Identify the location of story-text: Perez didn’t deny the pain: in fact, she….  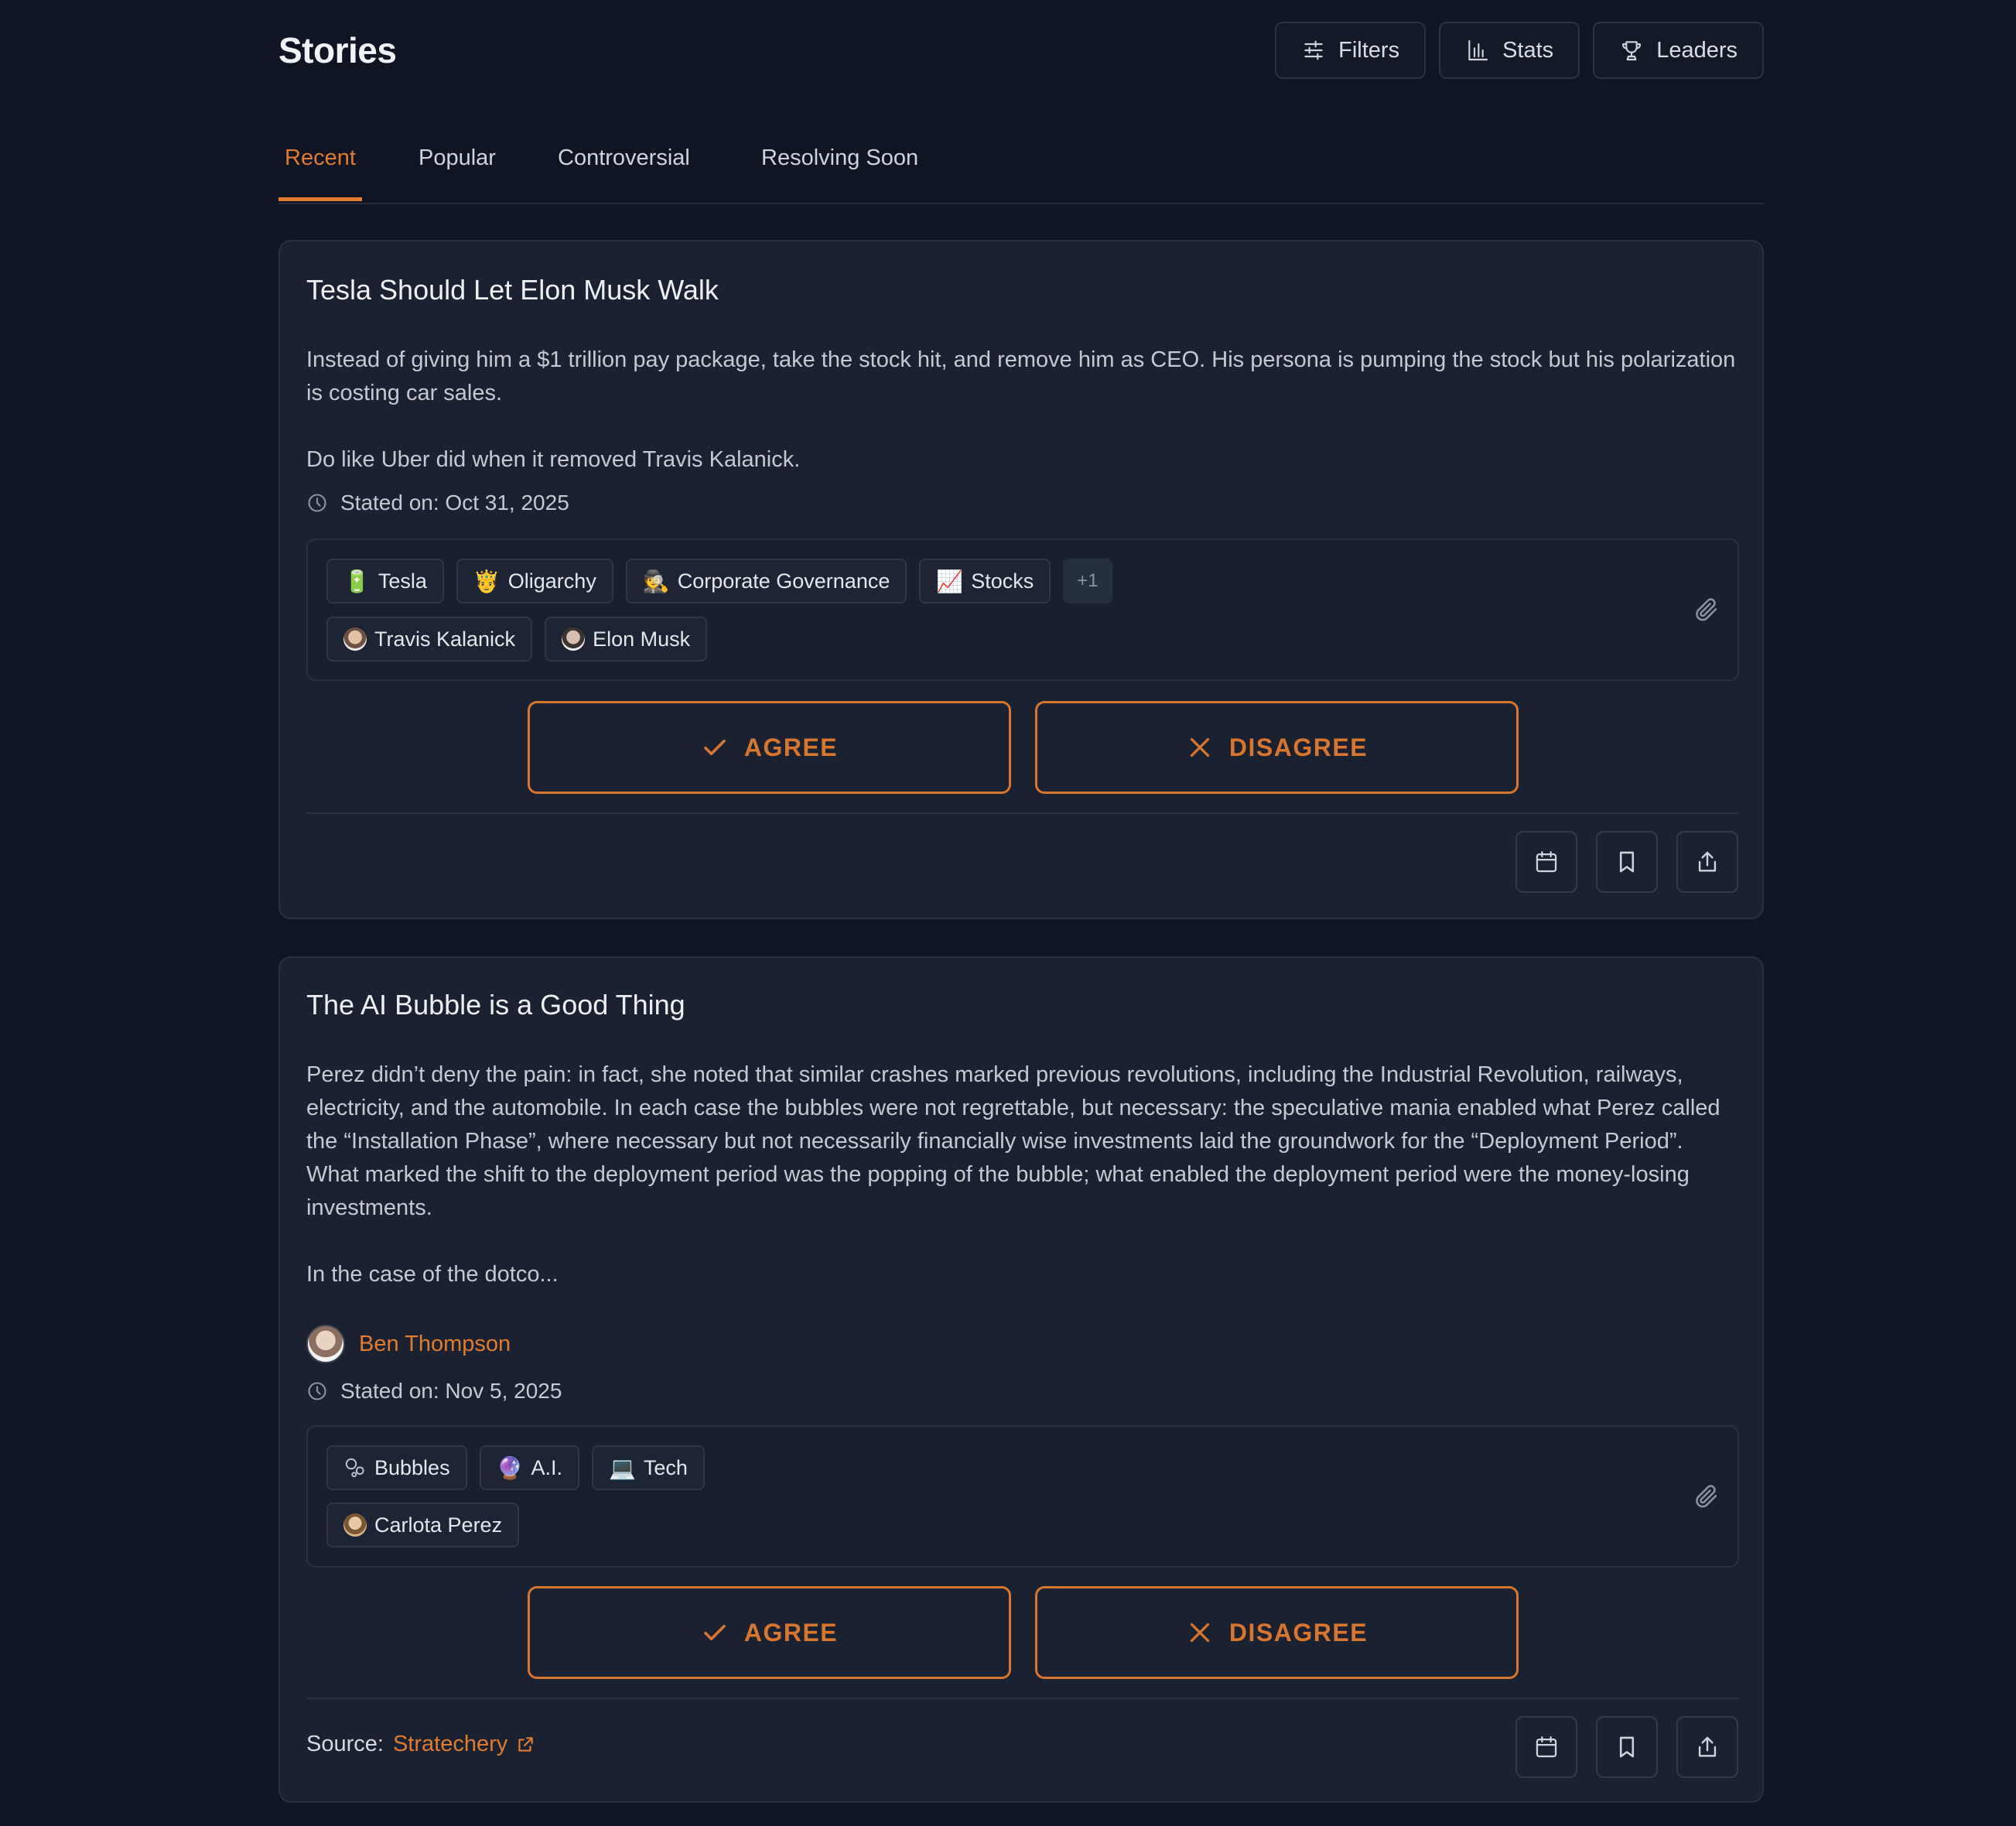
(1013, 1141).